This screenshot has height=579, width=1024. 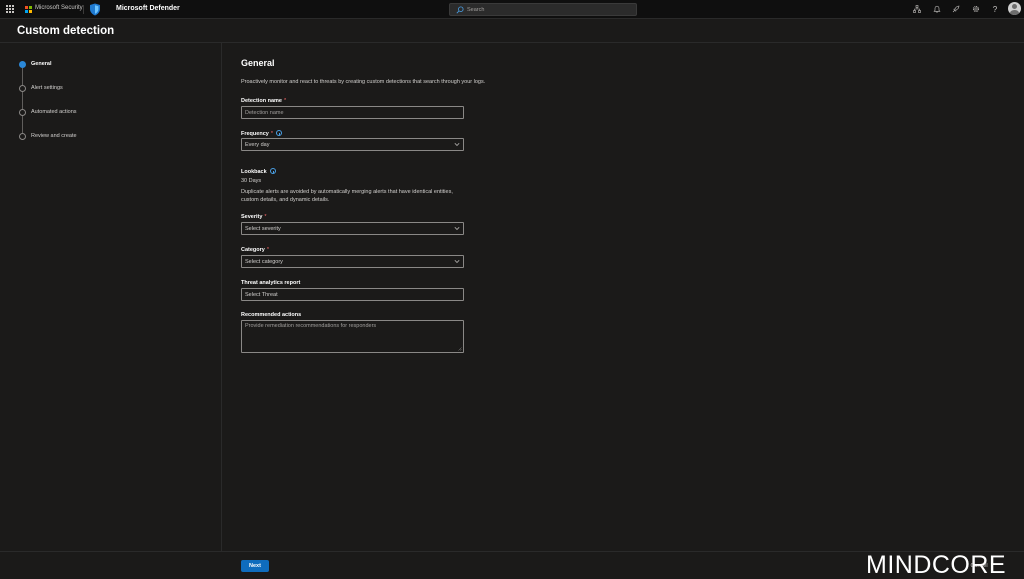 What do you see at coordinates (352, 228) in the screenshot?
I see `severity-dropdown: Select severity` at bounding box center [352, 228].